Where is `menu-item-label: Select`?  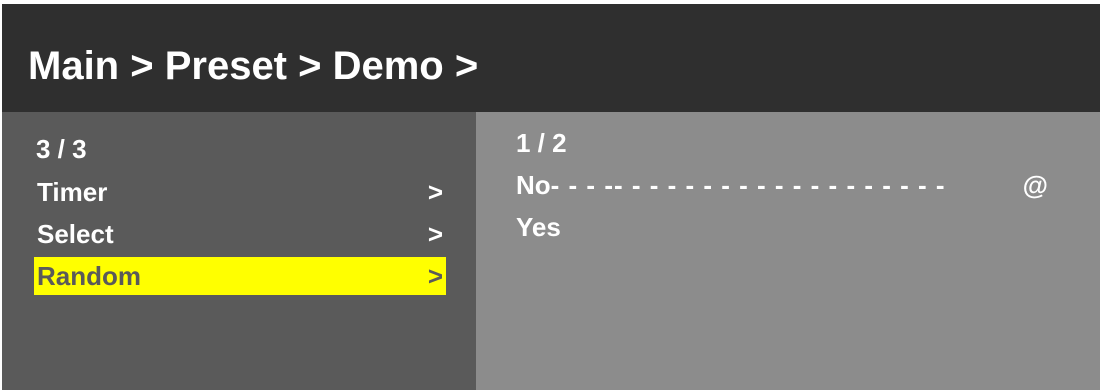 menu-item-label: Select is located at coordinates (75, 234).